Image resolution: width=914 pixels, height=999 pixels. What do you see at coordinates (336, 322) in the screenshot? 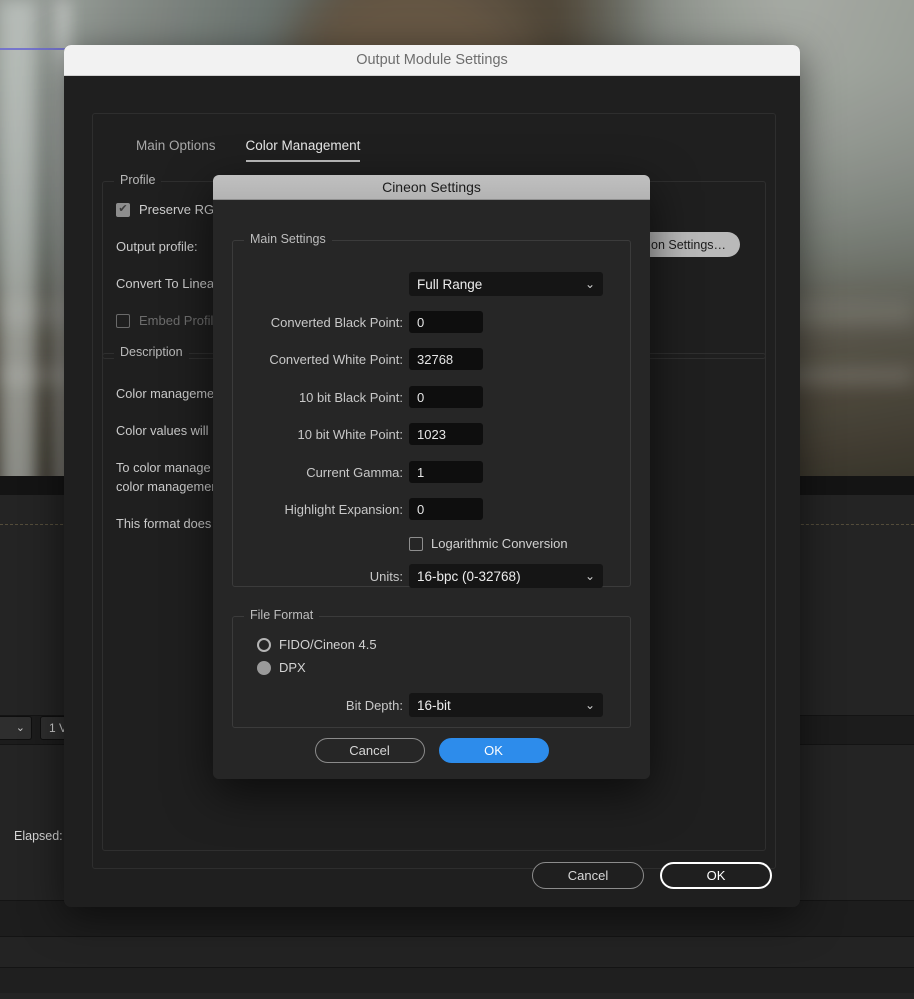
I see `converted-black-point-label: Converted Black Point:` at bounding box center [336, 322].